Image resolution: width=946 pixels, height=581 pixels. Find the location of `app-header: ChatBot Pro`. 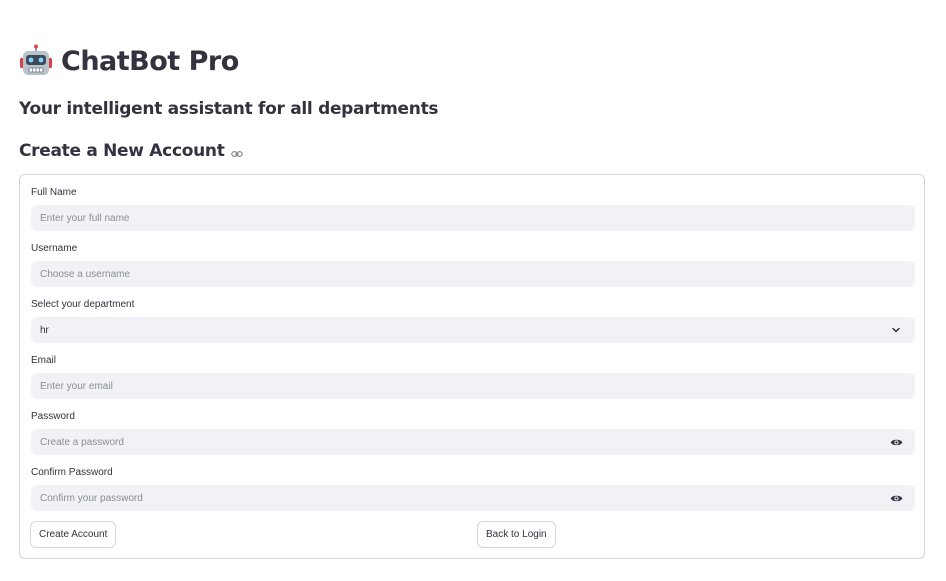

app-header: ChatBot Pro is located at coordinates (129, 61).